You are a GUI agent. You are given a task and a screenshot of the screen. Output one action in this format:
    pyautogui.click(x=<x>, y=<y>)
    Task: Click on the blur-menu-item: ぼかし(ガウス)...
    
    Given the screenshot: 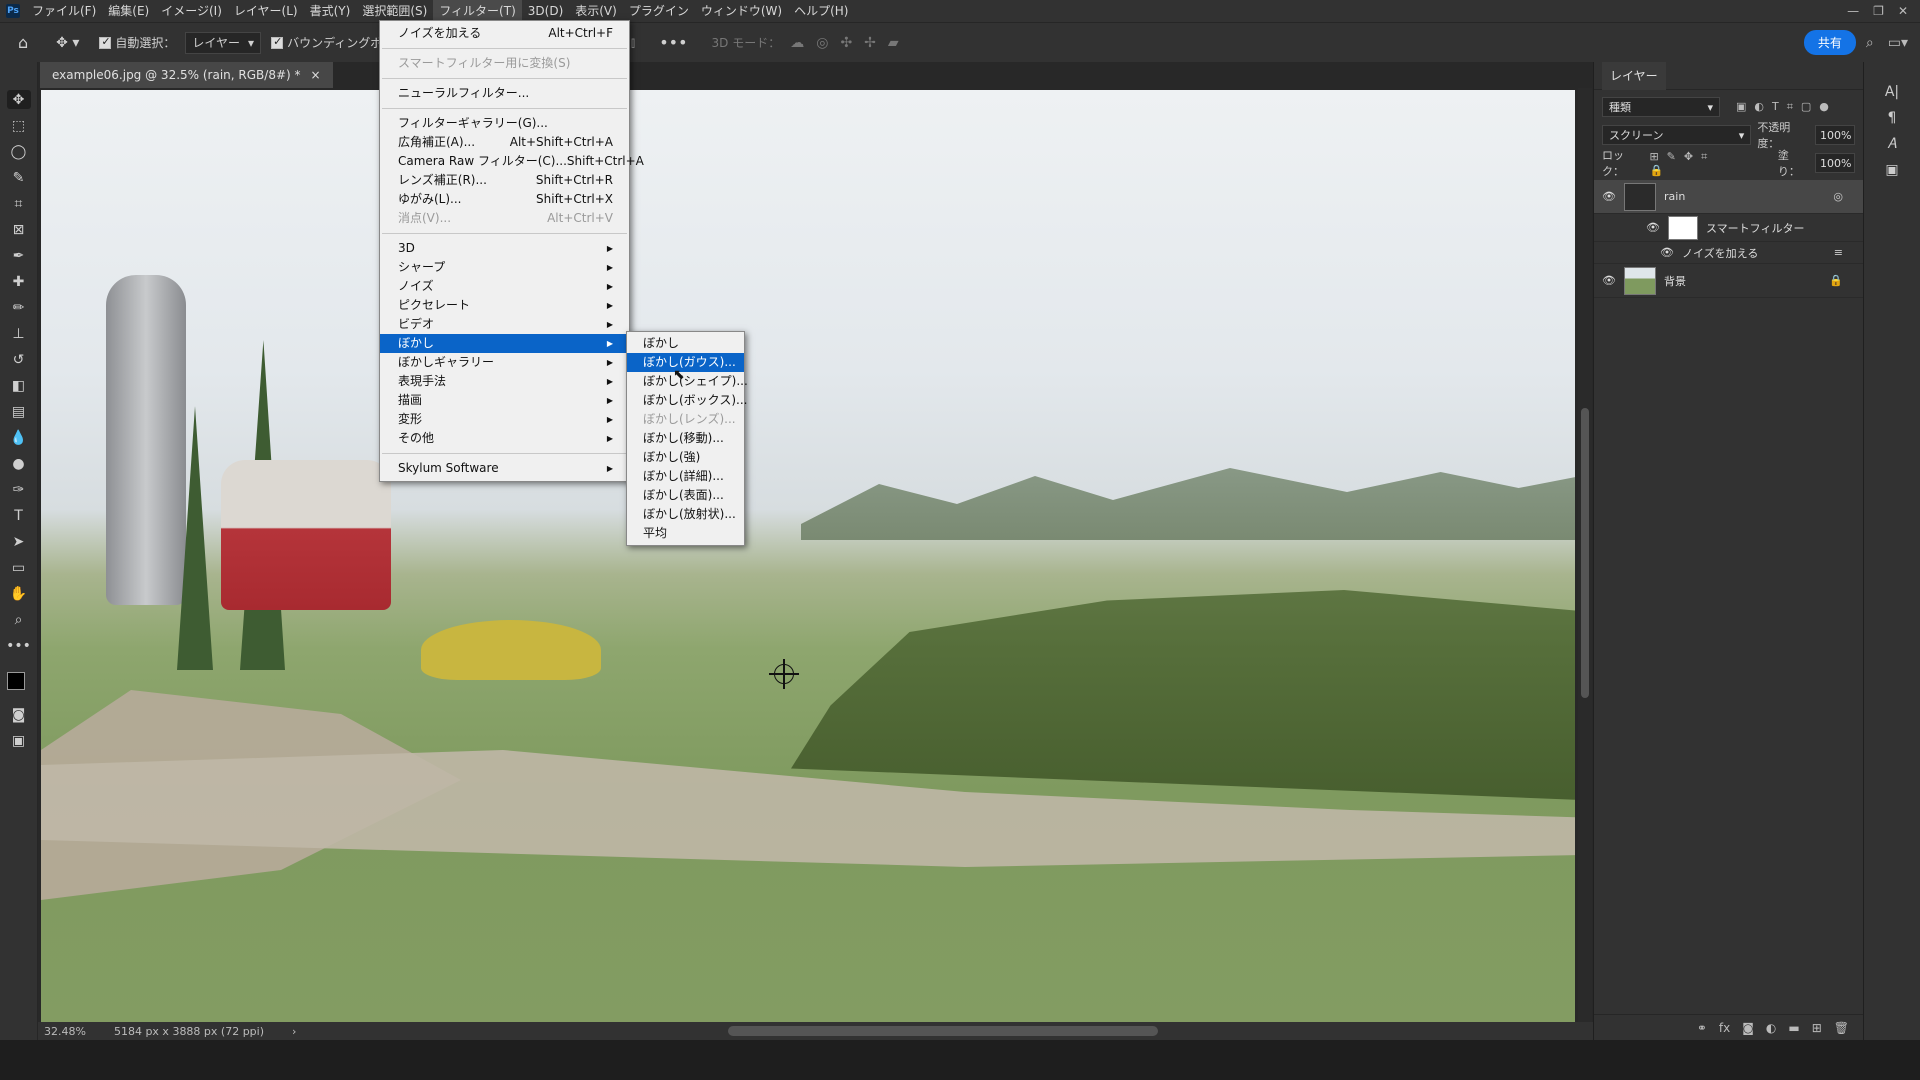 What is the action you would take?
    pyautogui.click(x=685, y=362)
    